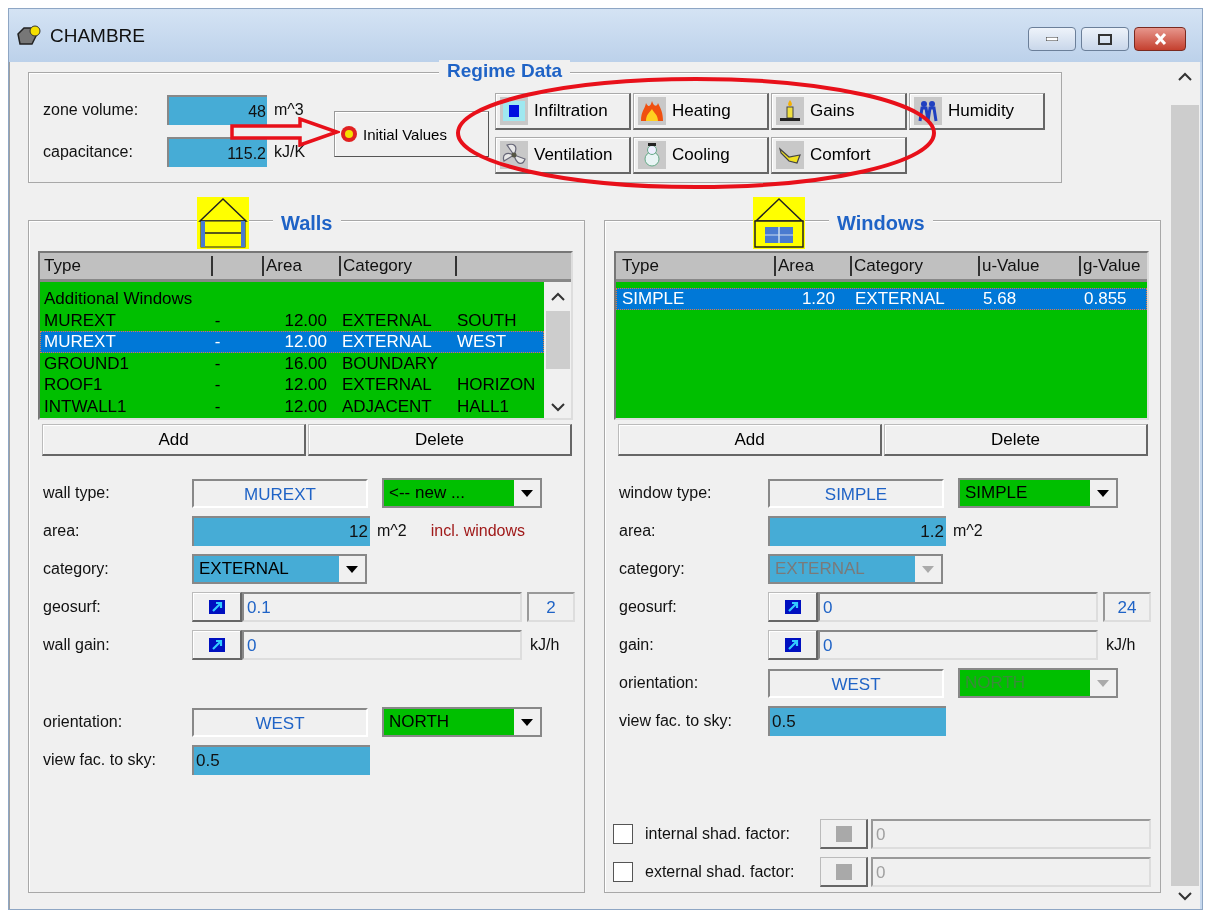 The image size is (1211, 914). What do you see at coordinates (563, 155) in the screenshot?
I see `regime-button: Ventilation` at bounding box center [563, 155].